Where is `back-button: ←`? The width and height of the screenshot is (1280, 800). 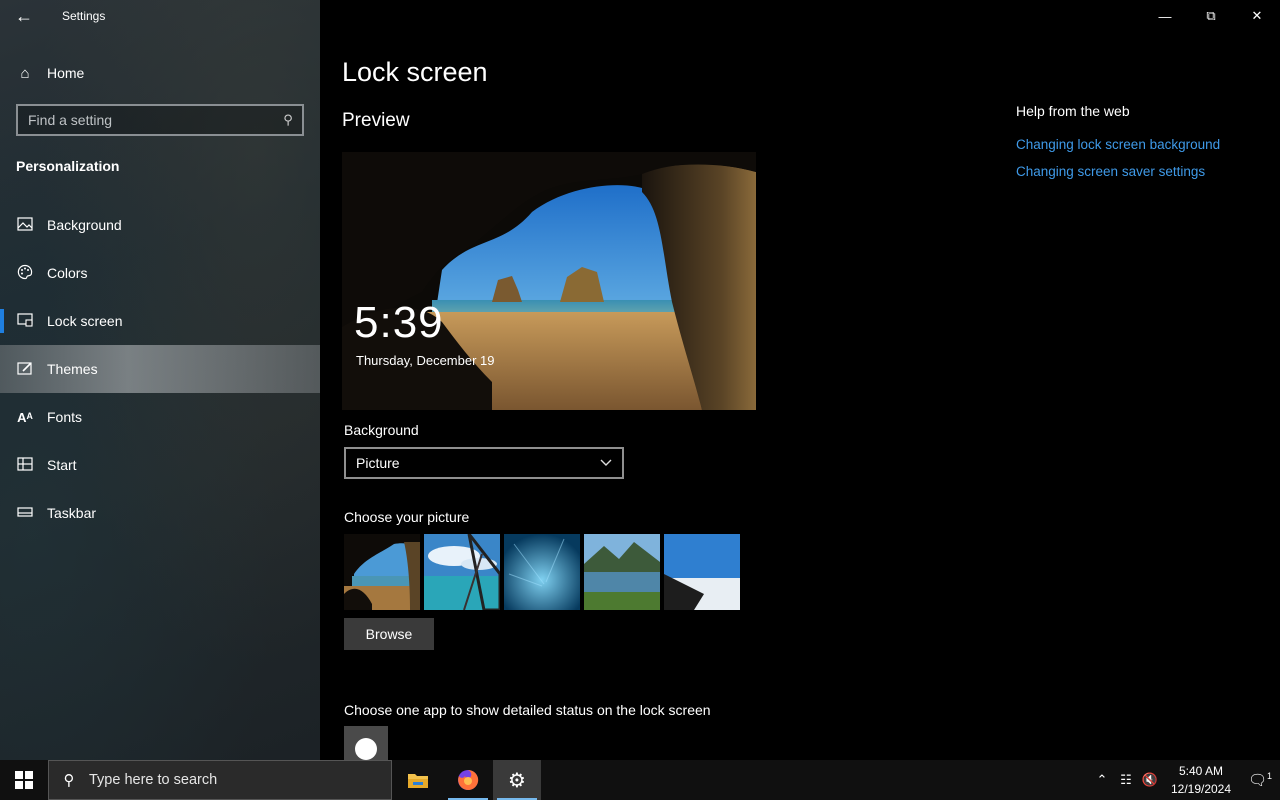 back-button: ← is located at coordinates (24, 16).